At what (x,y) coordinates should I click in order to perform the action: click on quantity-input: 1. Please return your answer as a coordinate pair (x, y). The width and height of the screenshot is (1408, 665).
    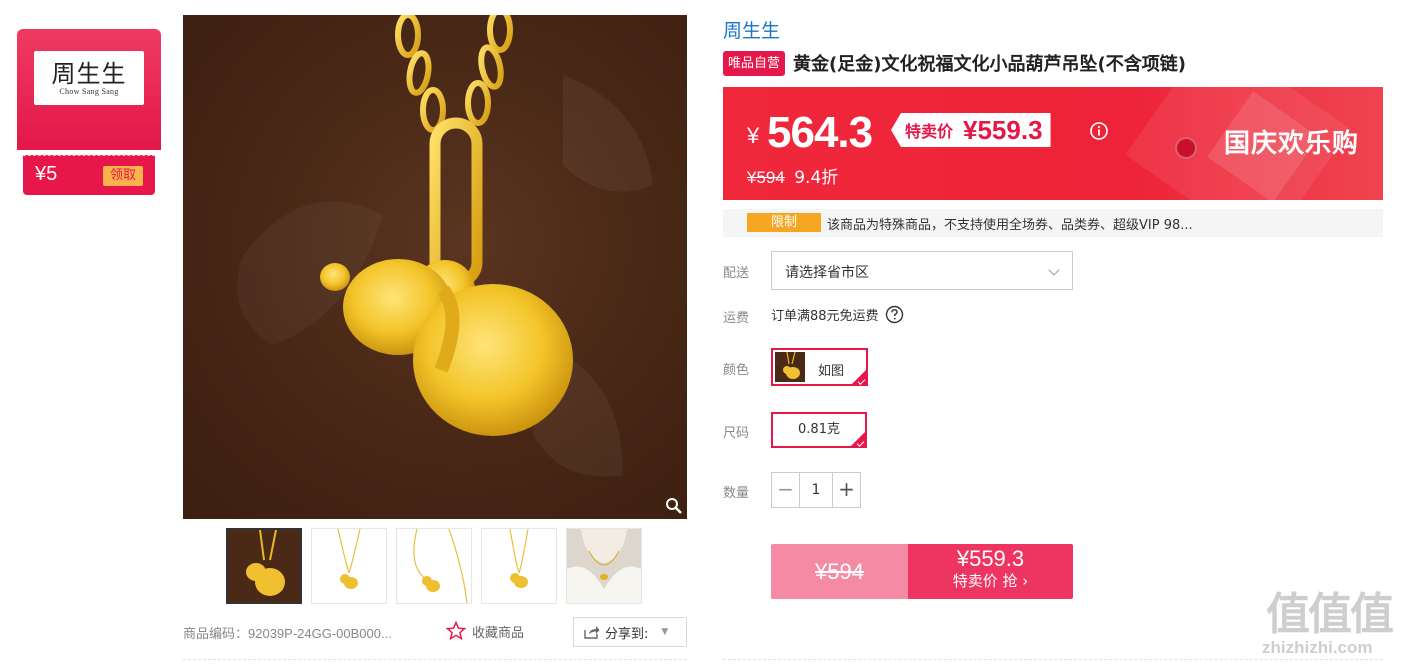
    Looking at the image, I should click on (816, 490).